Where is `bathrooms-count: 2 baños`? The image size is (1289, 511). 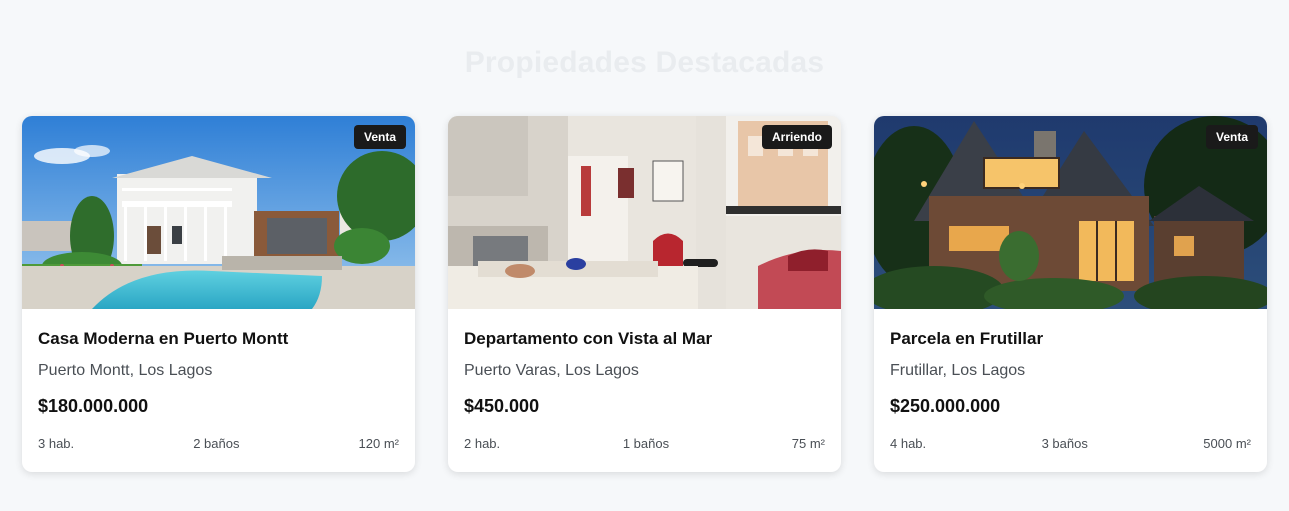
bathrooms-count: 2 baños is located at coordinates (216, 443).